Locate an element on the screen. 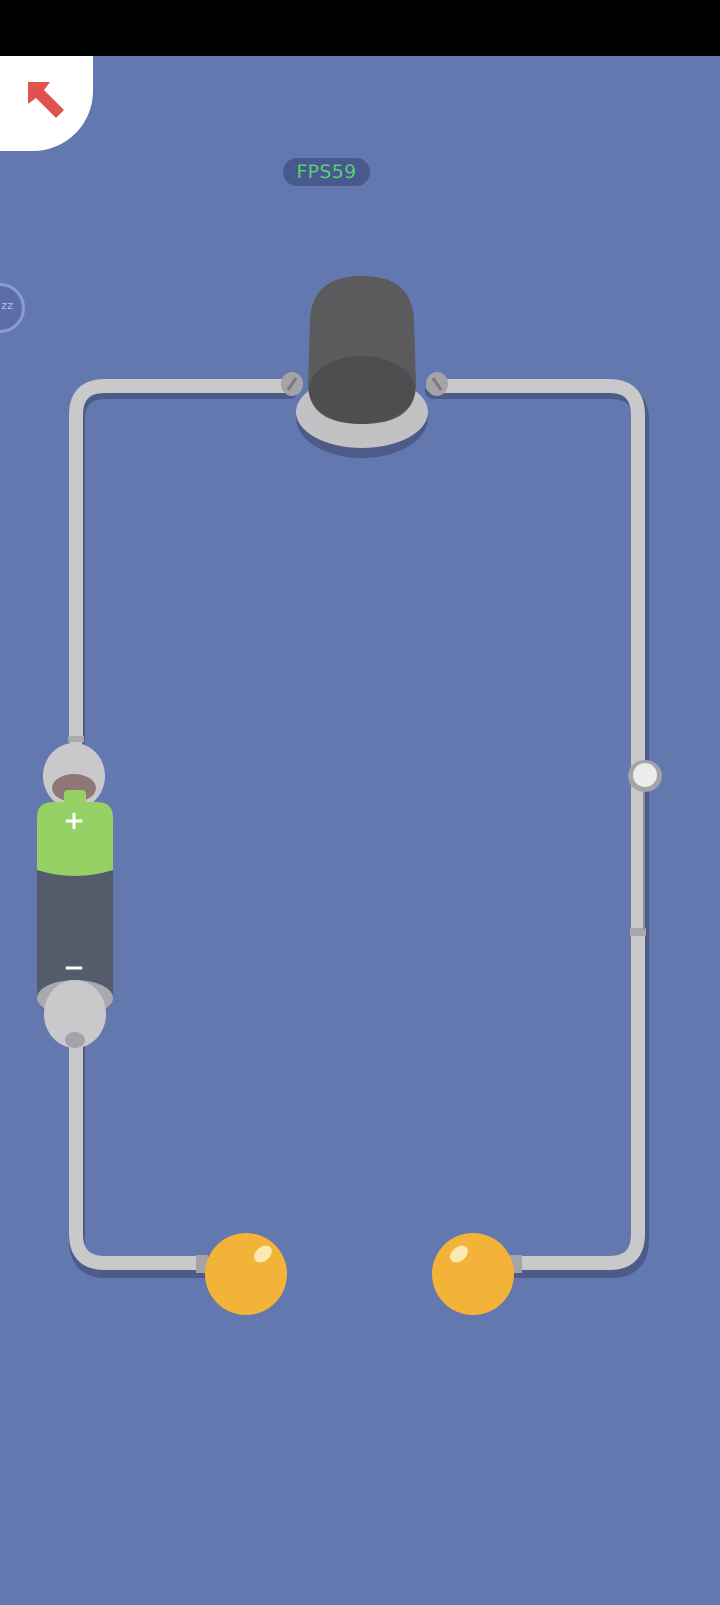 Image resolution: width=720 pixels, height=1605 pixels. battery: + − is located at coordinates (75, 895).